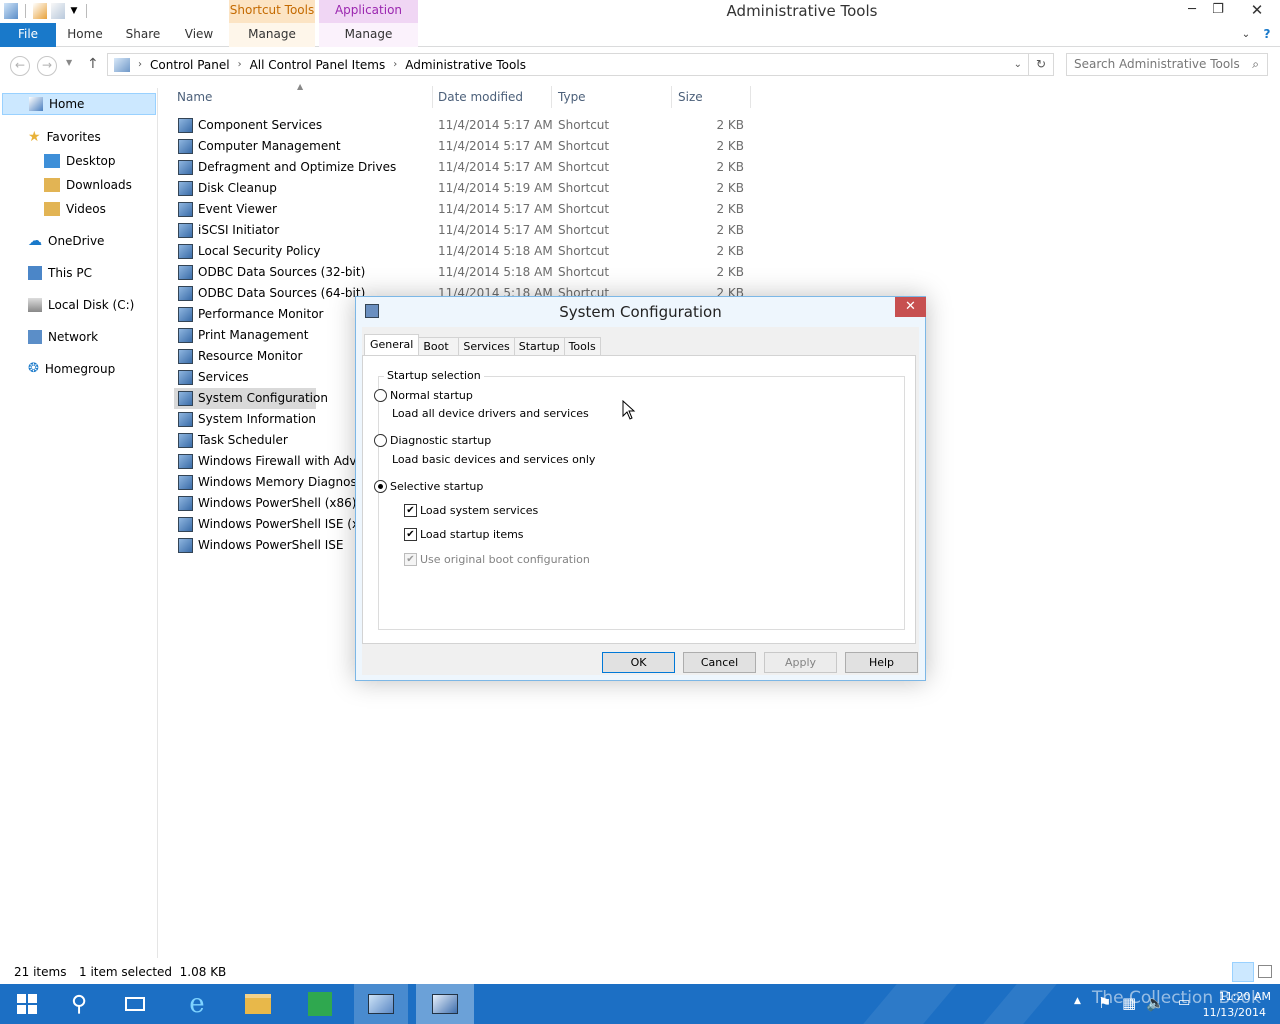 The width and height of the screenshot is (1280, 1024). Describe the element at coordinates (480, 97) in the screenshot. I see `column-header-date: Date modified` at that location.